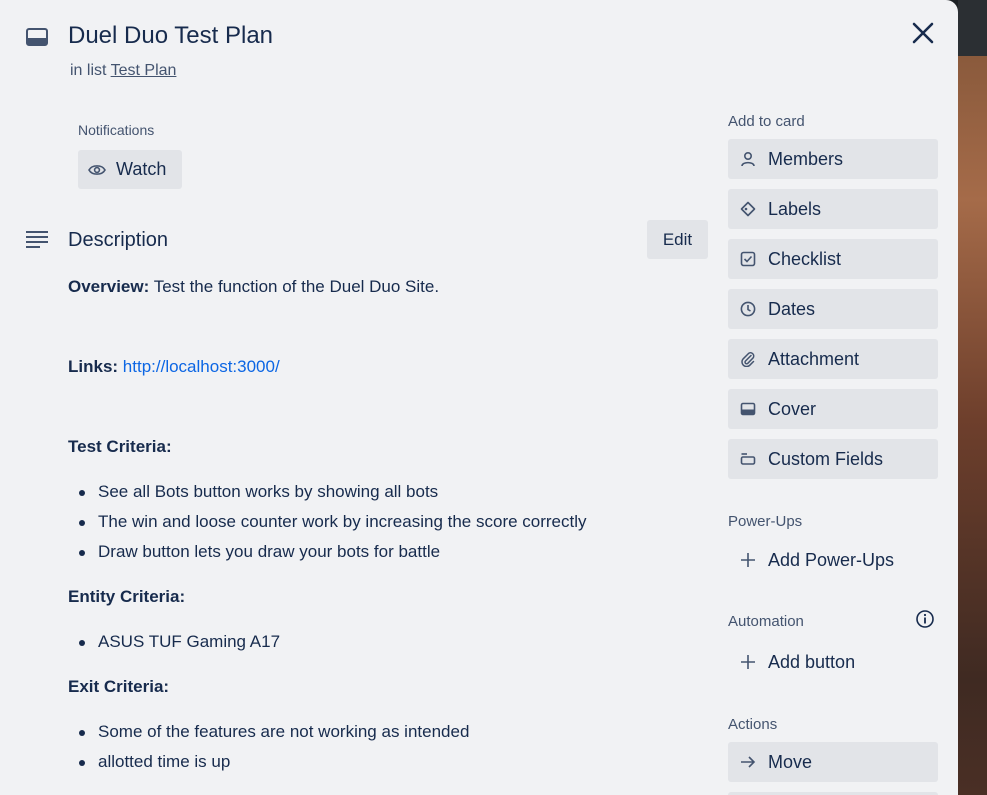  I want to click on automation-label: Automation, so click(766, 621).